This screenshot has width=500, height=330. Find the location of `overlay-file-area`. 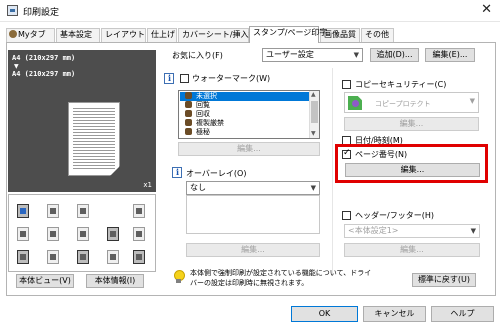

overlay-file-area is located at coordinates (253, 214).